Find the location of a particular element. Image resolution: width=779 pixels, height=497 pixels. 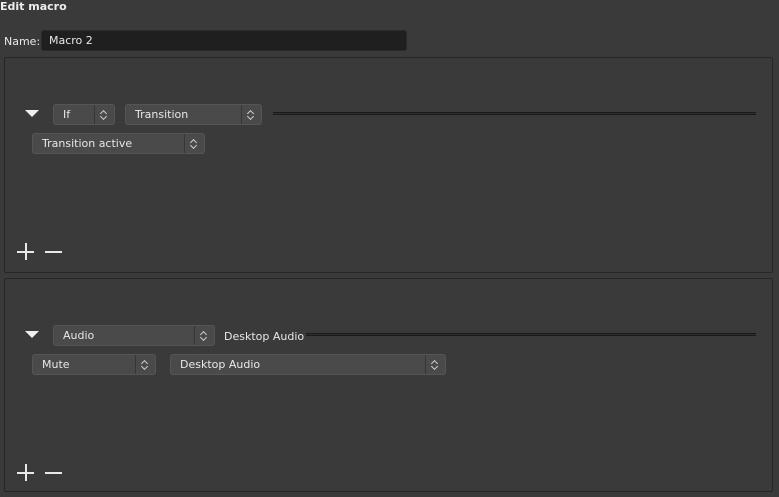

audio-source-value: Desktop Audio is located at coordinates (220, 364).